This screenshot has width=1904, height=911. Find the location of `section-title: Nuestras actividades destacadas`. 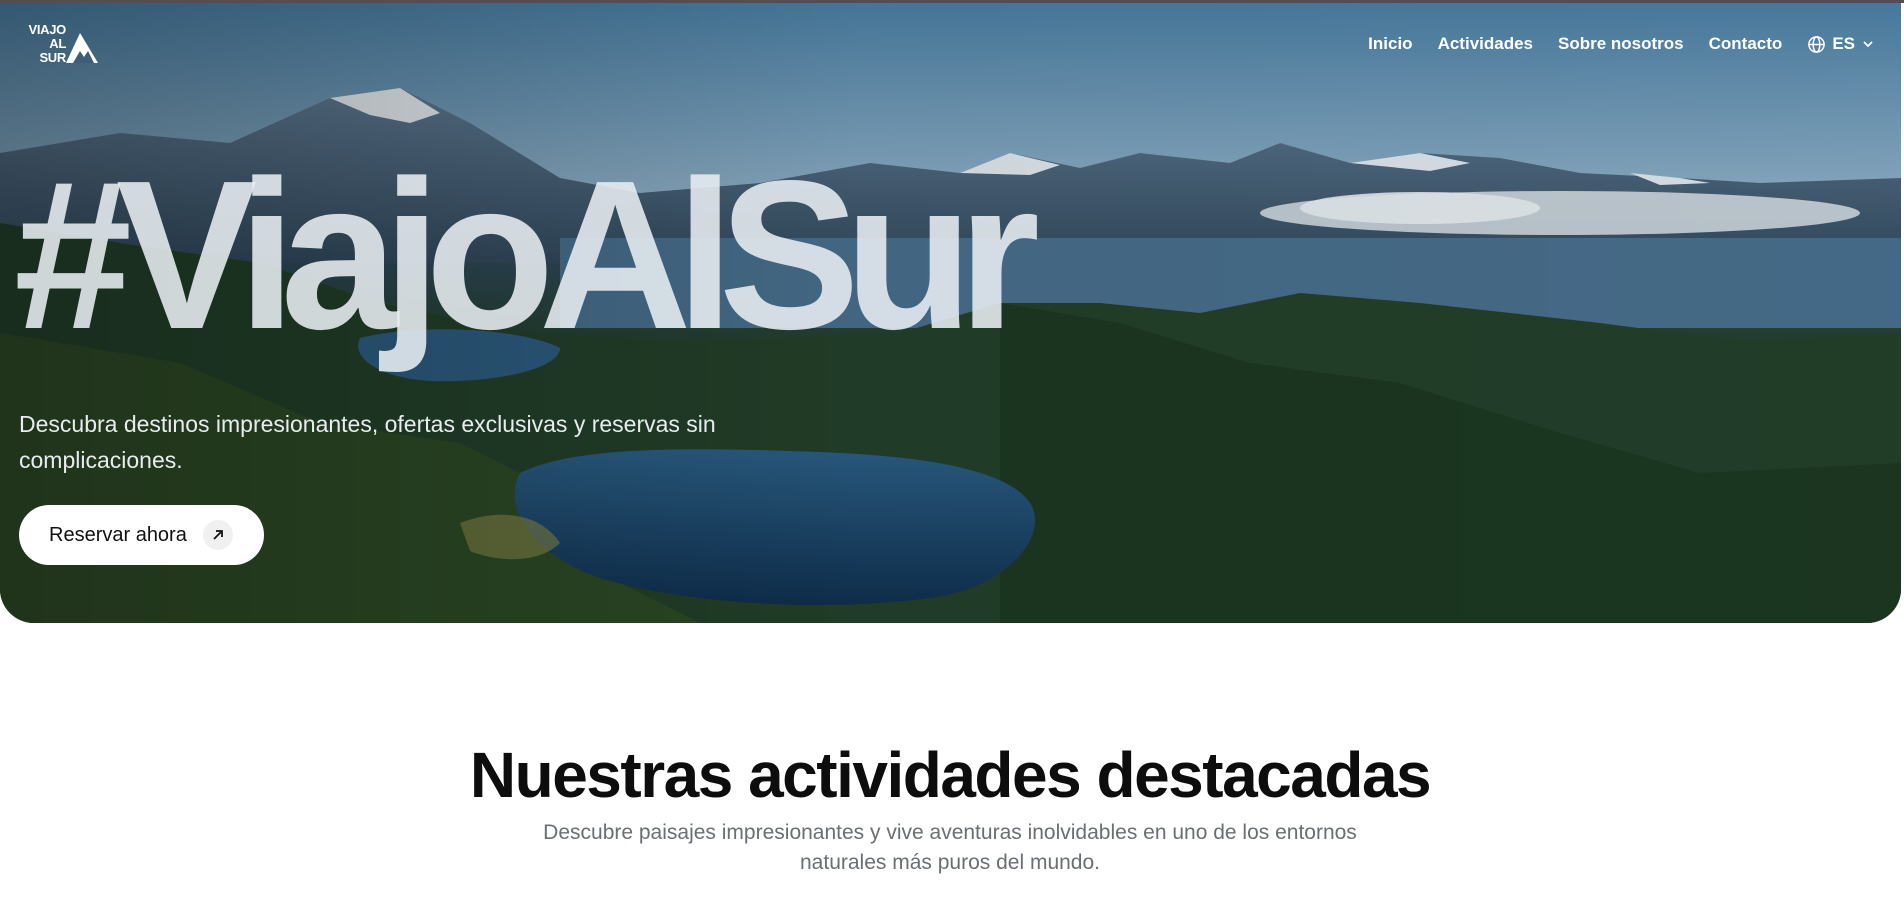

section-title: Nuestras actividades destacadas is located at coordinates (950, 775).